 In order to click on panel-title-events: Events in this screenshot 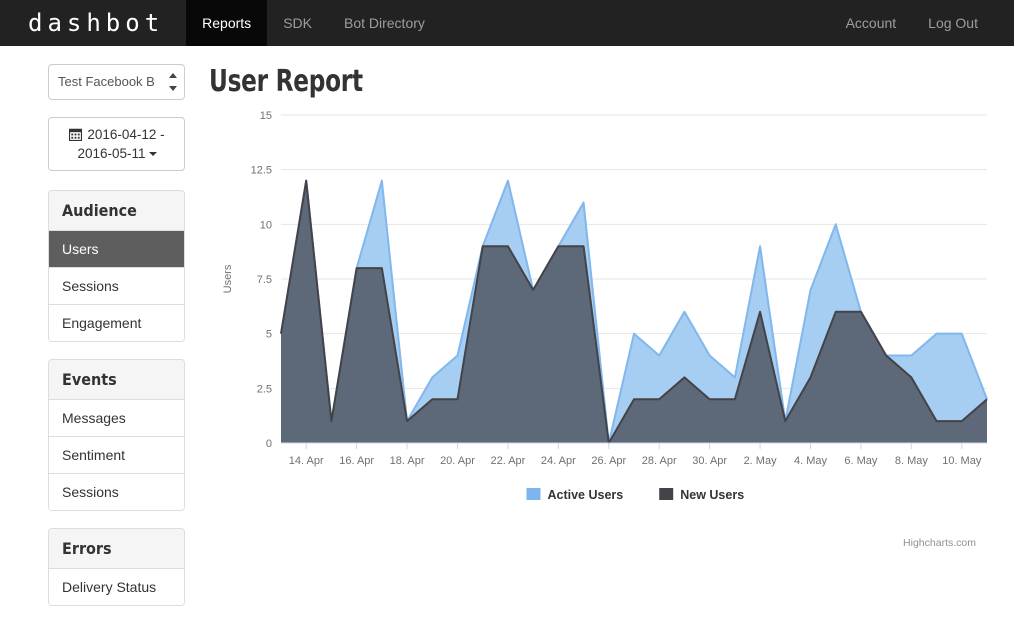, I will do `click(116, 380)`.